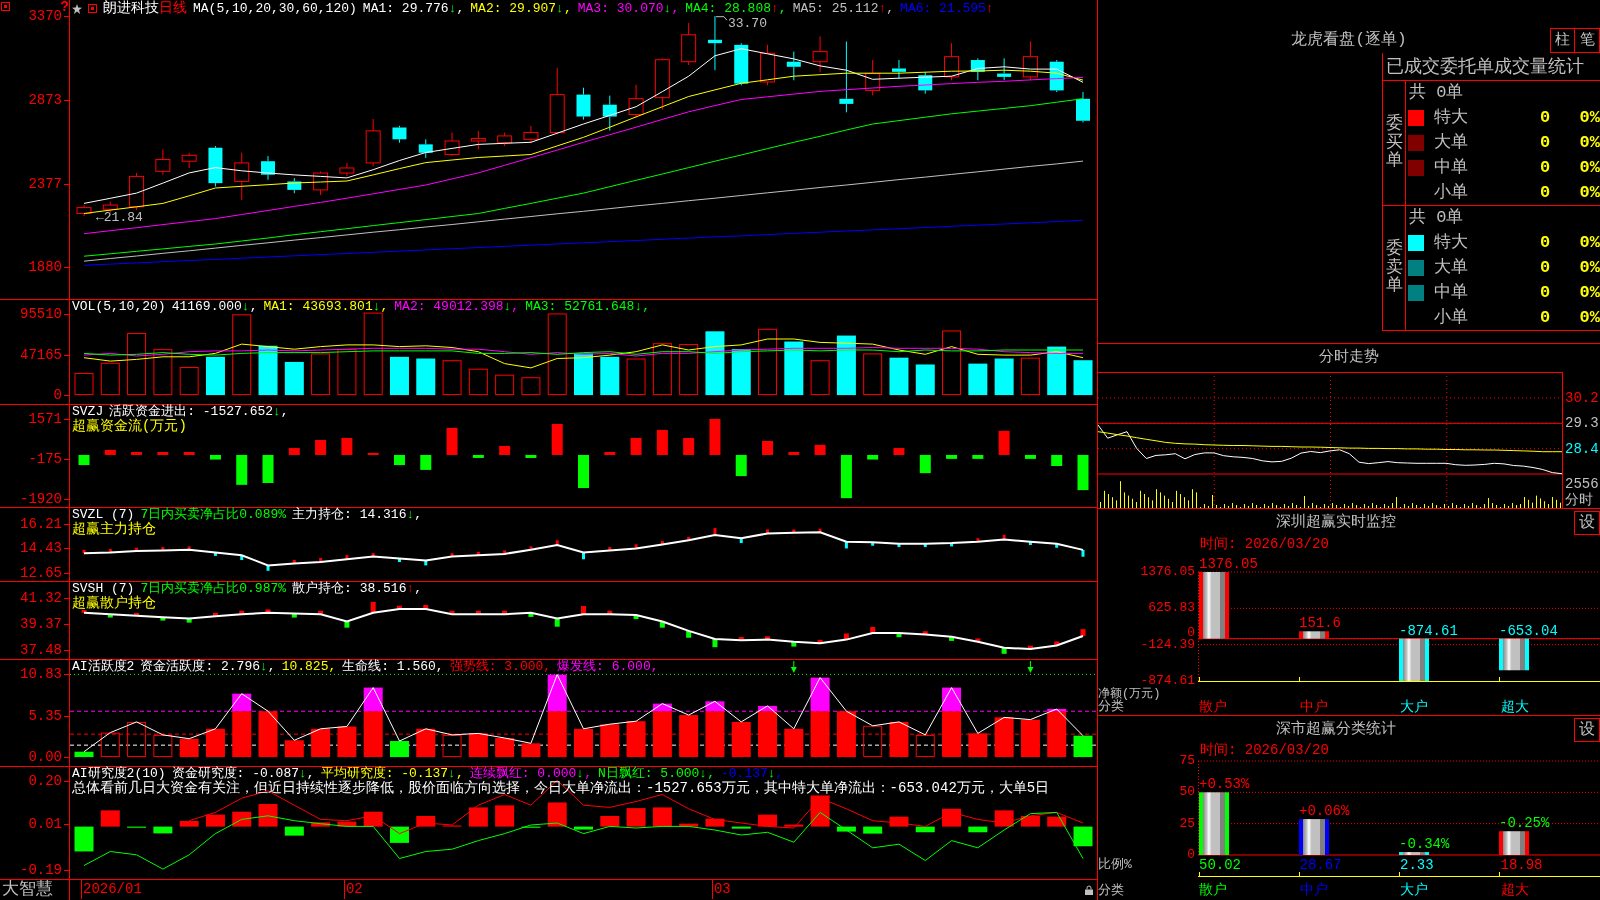  I want to click on category-label: 散户, so click(1212, 707).